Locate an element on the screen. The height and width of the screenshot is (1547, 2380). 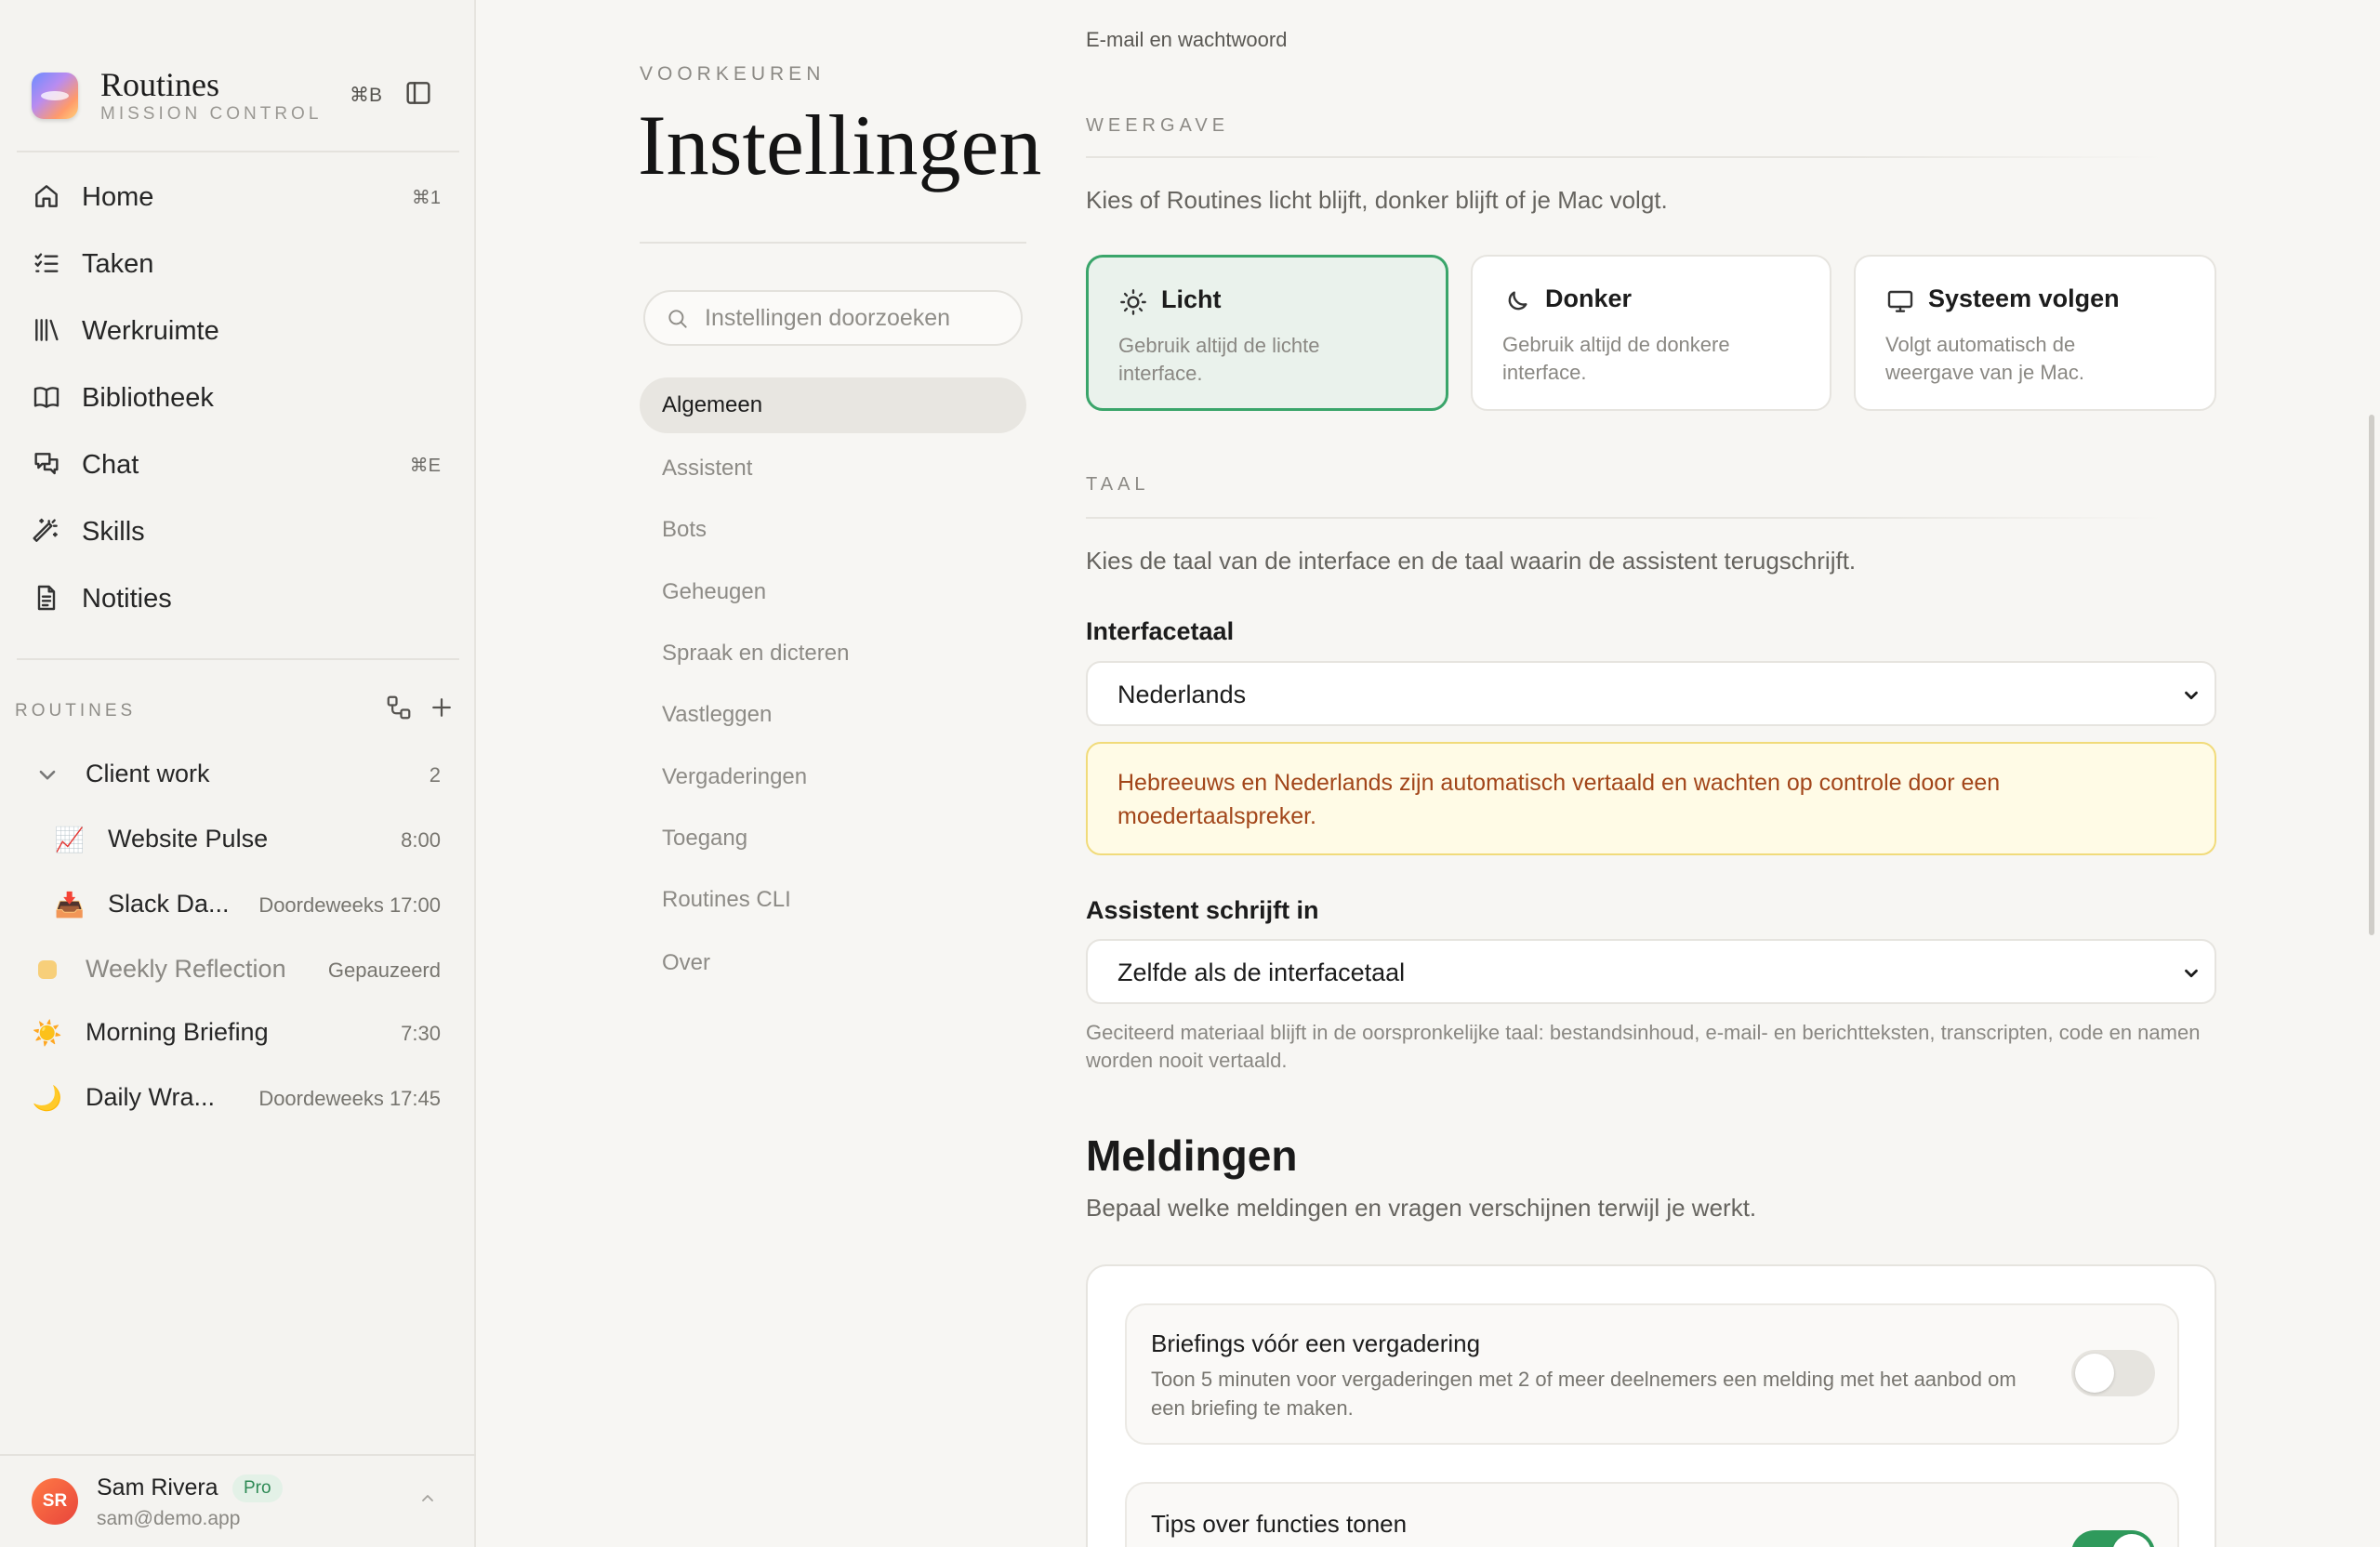
sidebar-shortcut: ⌘B is located at coordinates (366, 95).